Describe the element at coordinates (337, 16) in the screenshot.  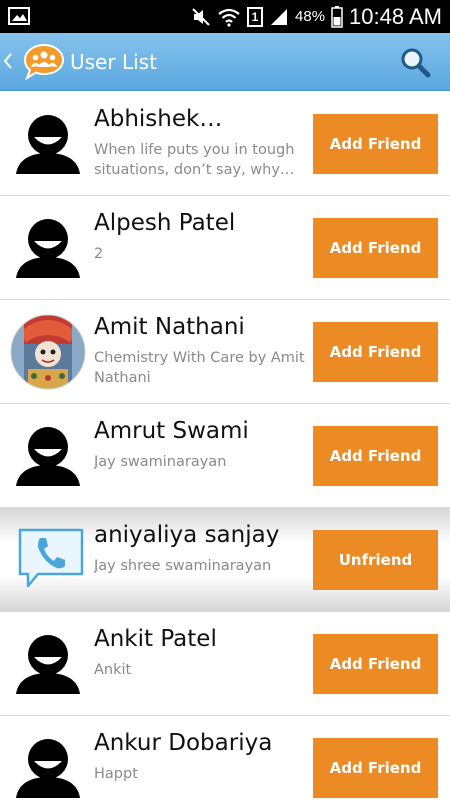
I see `battery-icon` at that location.